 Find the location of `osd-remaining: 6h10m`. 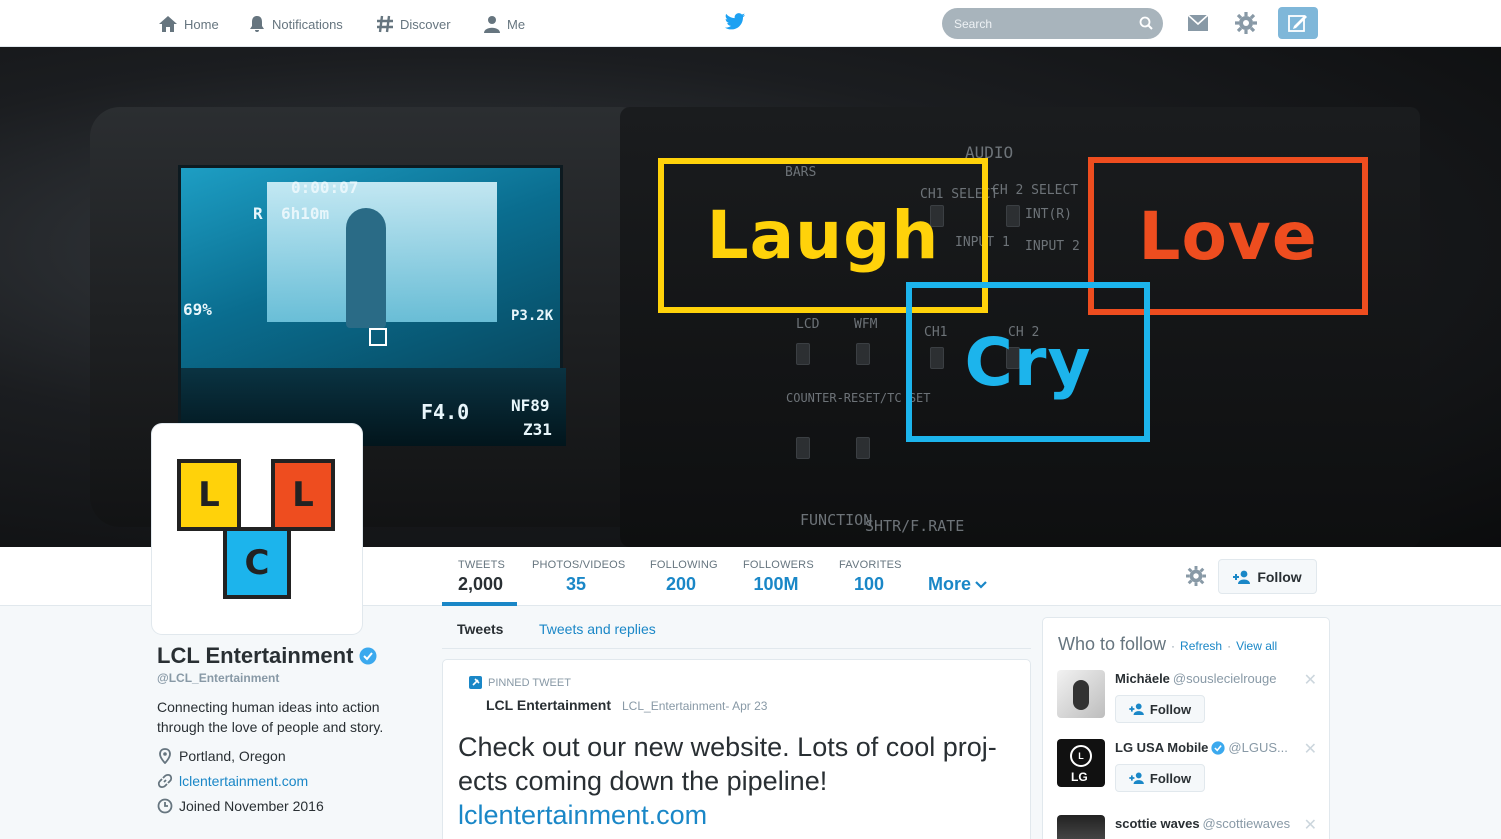

osd-remaining: 6h10m is located at coordinates (305, 213).